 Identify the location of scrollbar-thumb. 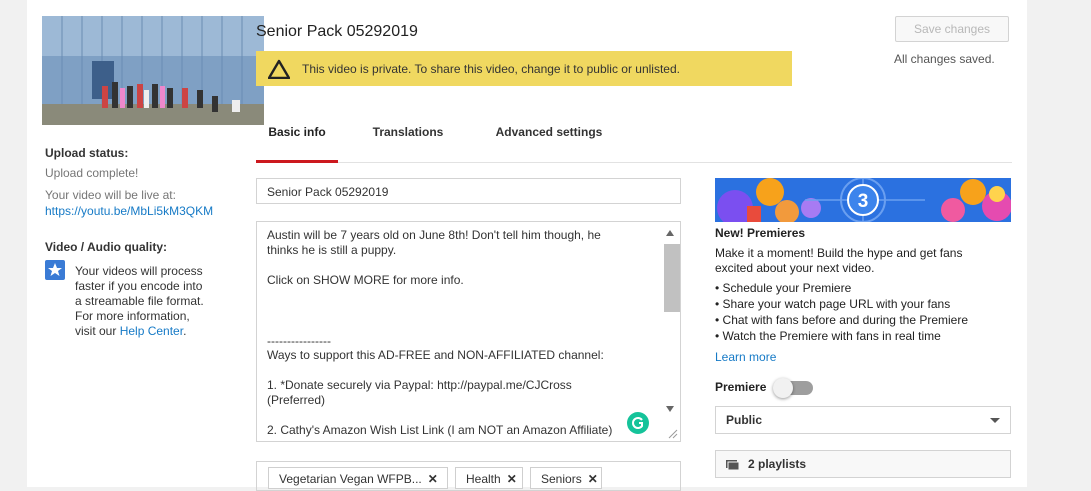
(672, 278).